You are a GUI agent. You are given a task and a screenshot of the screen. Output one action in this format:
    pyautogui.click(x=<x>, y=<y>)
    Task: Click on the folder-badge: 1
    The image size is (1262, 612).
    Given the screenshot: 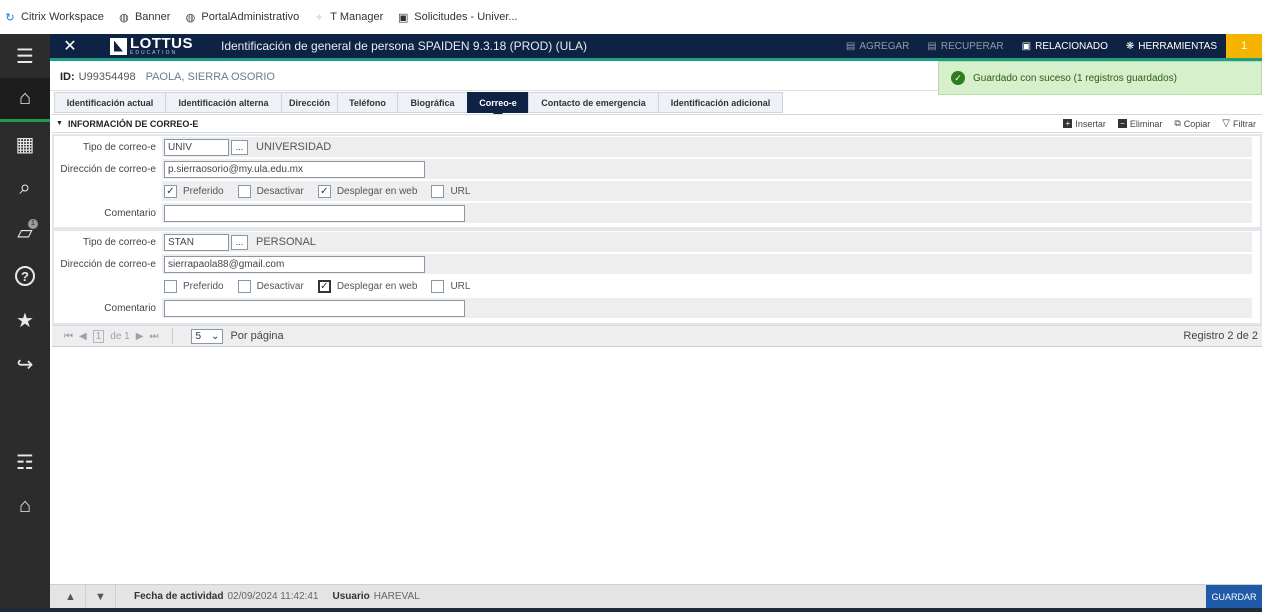 What is the action you would take?
    pyautogui.click(x=33, y=224)
    